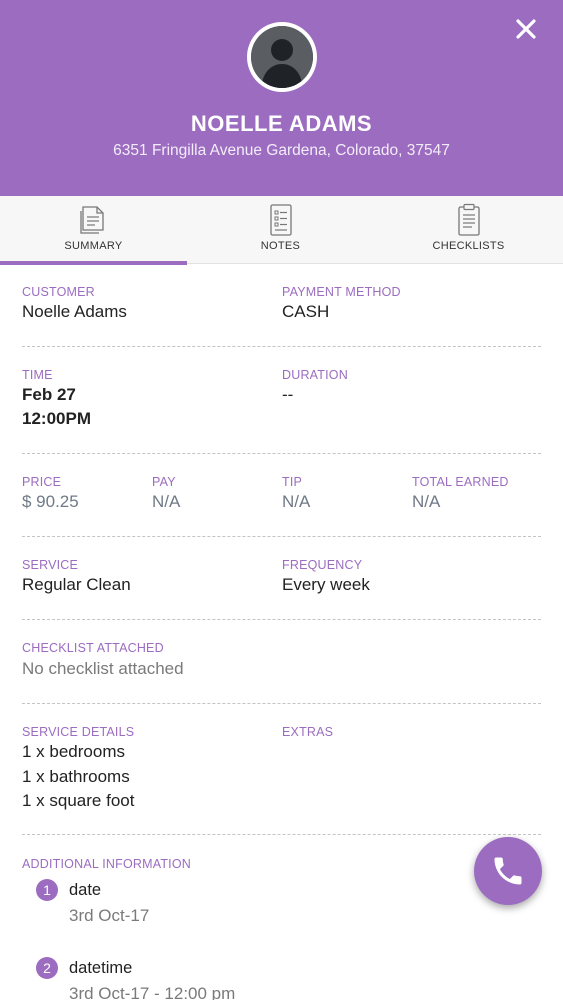  Describe the element at coordinates (74, 311) in the screenshot. I see `customer-value: Noelle Adams` at that location.